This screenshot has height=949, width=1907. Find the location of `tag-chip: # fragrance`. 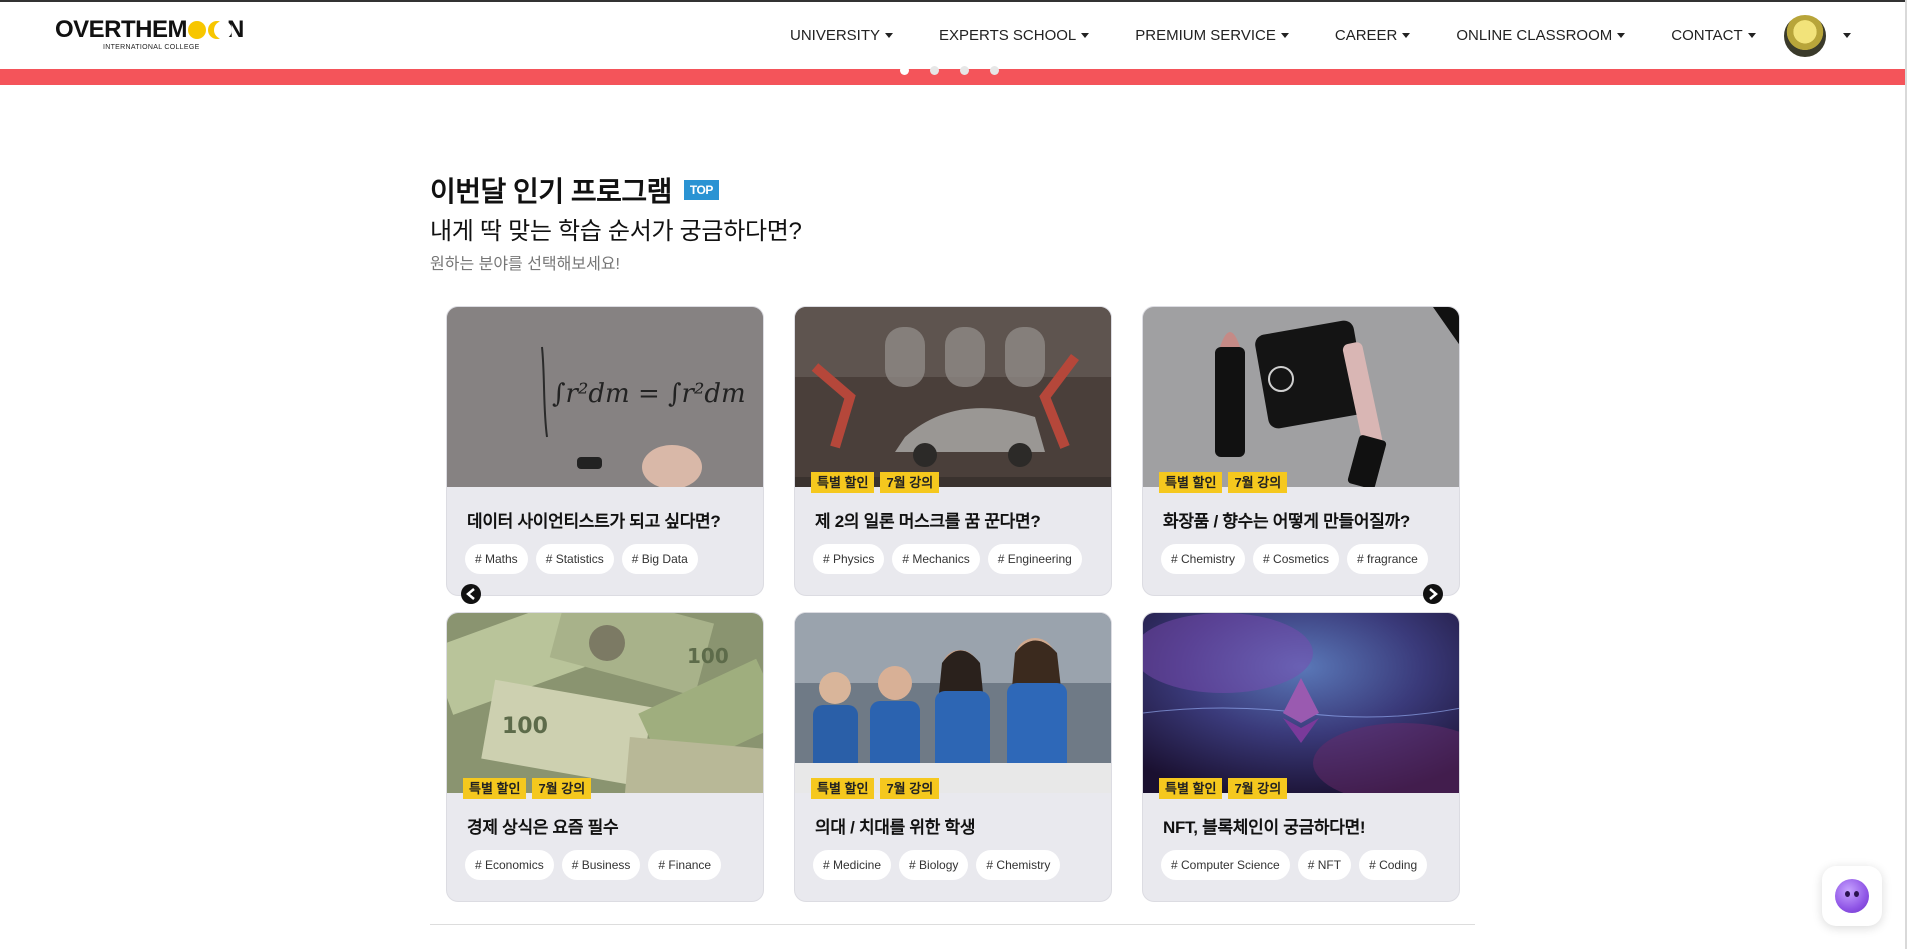

tag-chip: # fragrance is located at coordinates (1387, 559).